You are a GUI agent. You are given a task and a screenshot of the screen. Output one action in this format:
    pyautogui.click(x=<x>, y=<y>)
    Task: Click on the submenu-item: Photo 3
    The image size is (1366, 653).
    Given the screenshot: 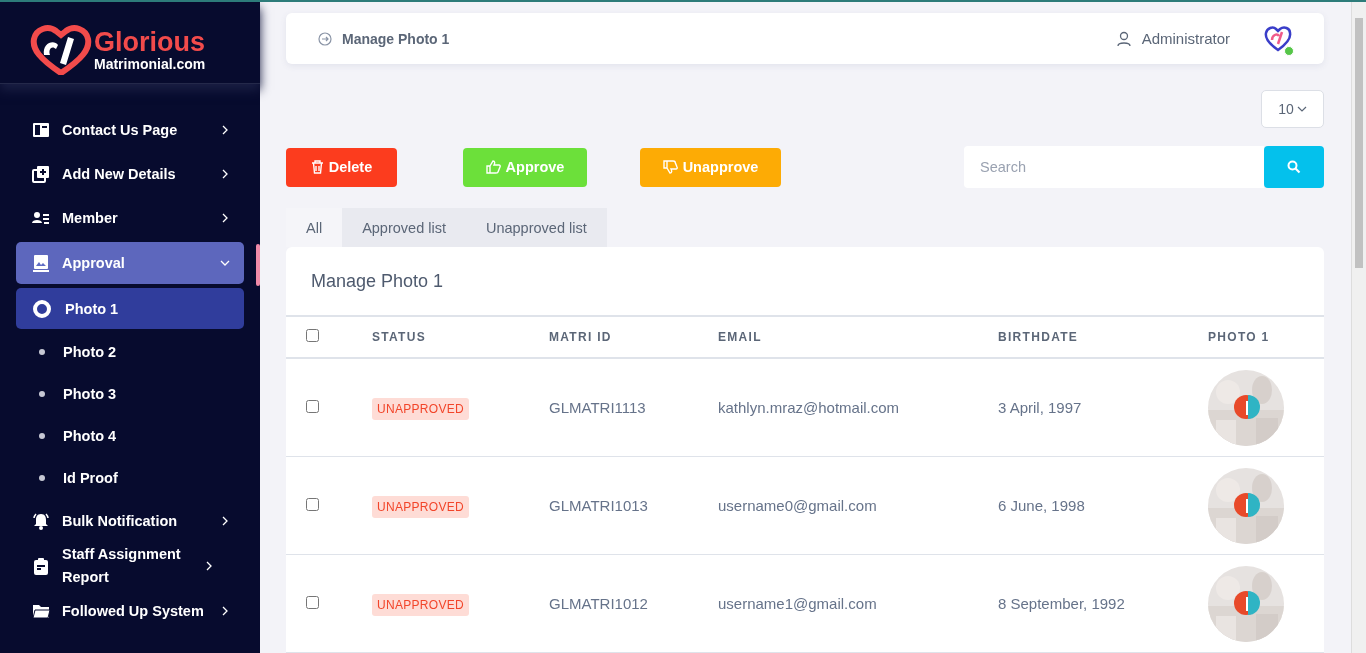 What is the action you would take?
    pyautogui.click(x=130, y=394)
    